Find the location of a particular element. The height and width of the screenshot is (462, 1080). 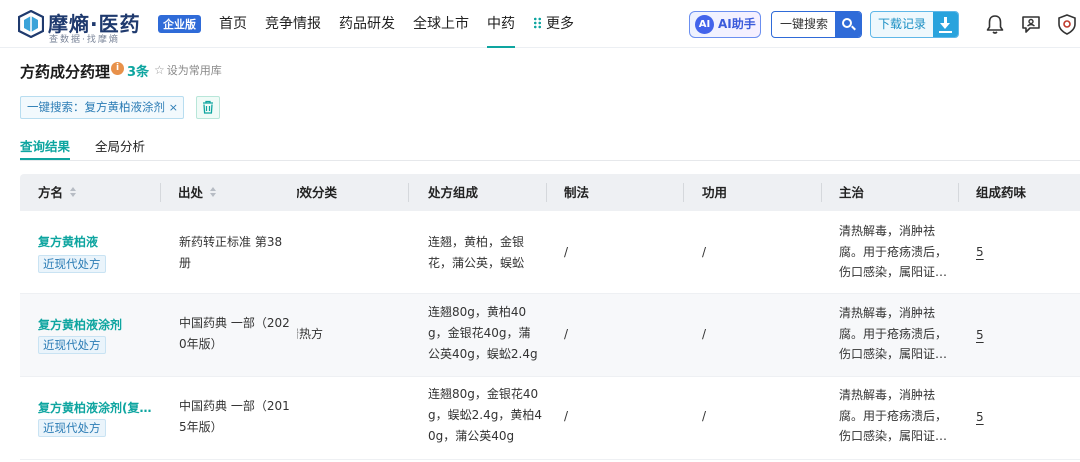

download-records-button: 下载记录 is located at coordinates (914, 24).